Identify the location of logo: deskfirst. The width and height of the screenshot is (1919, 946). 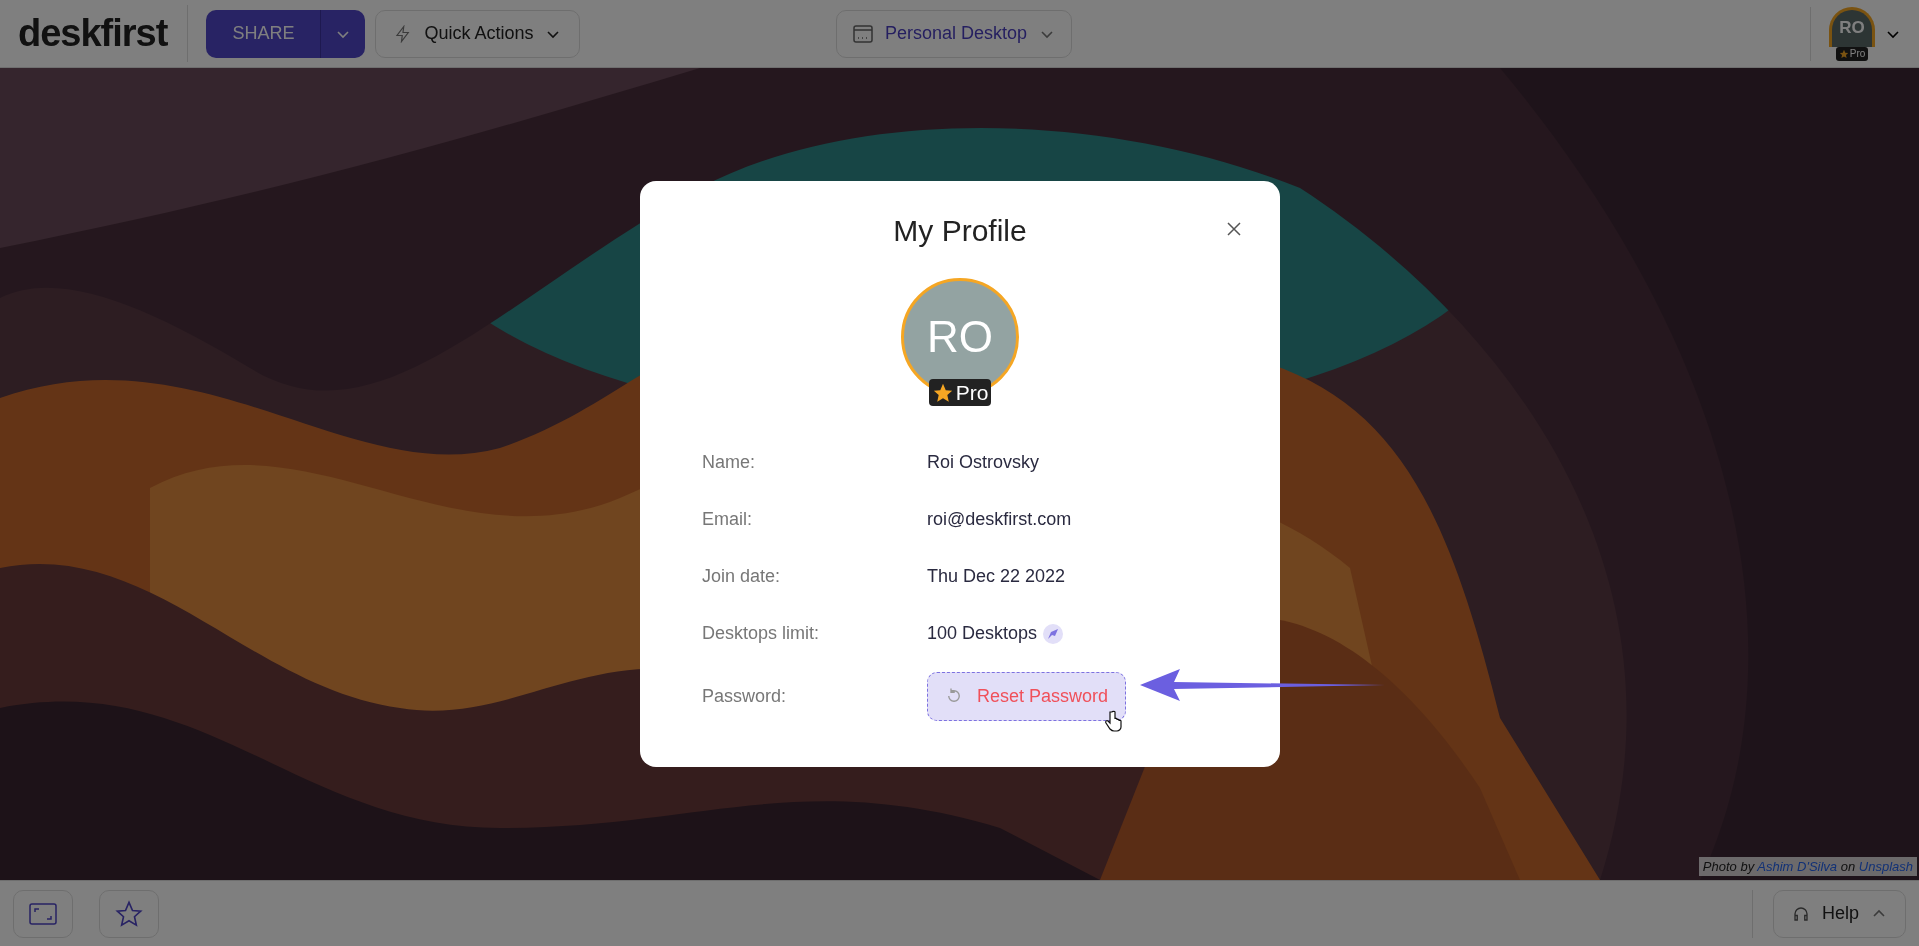
(103, 33).